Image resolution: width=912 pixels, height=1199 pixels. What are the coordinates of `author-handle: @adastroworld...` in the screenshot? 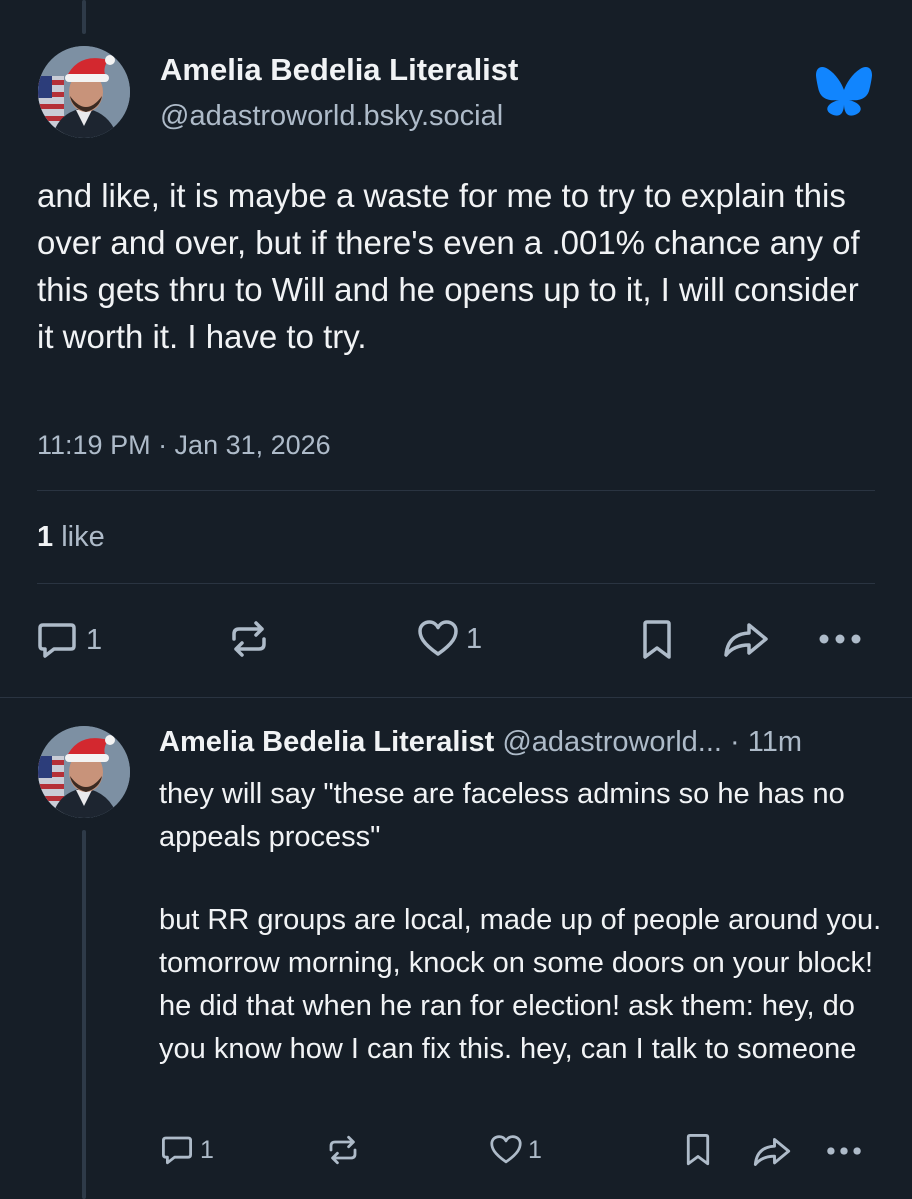 It's located at (612, 742).